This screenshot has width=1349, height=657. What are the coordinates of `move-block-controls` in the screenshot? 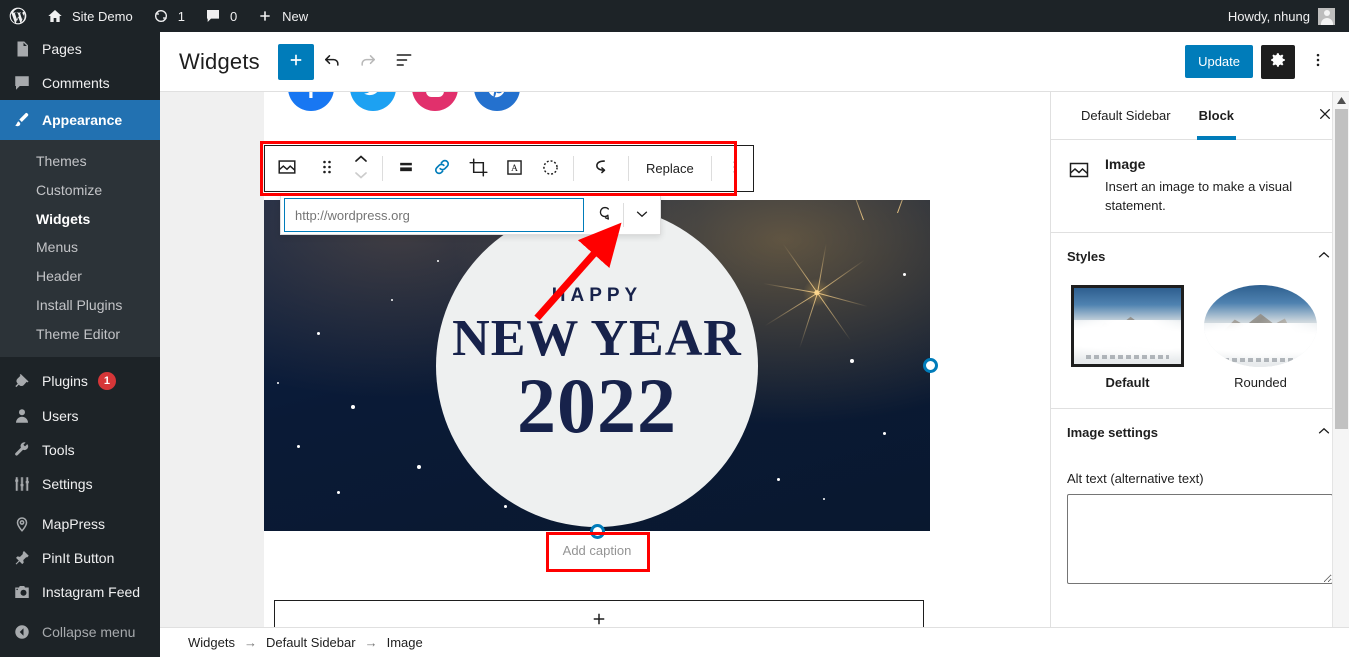 It's located at (361, 168).